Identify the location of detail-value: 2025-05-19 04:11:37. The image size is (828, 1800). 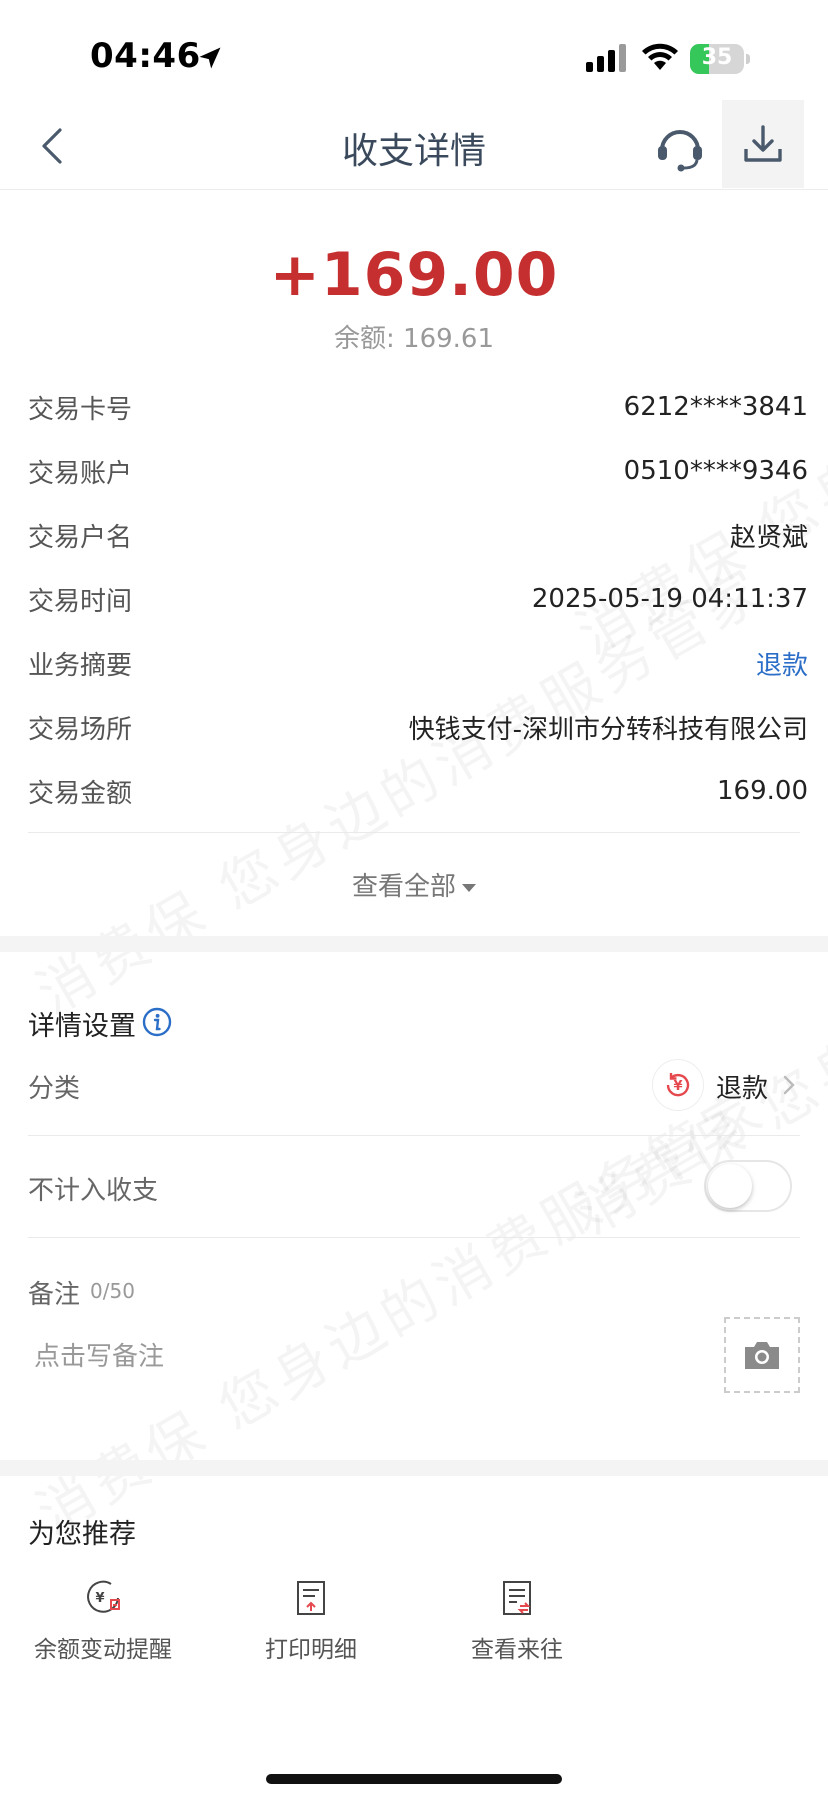
(669, 599).